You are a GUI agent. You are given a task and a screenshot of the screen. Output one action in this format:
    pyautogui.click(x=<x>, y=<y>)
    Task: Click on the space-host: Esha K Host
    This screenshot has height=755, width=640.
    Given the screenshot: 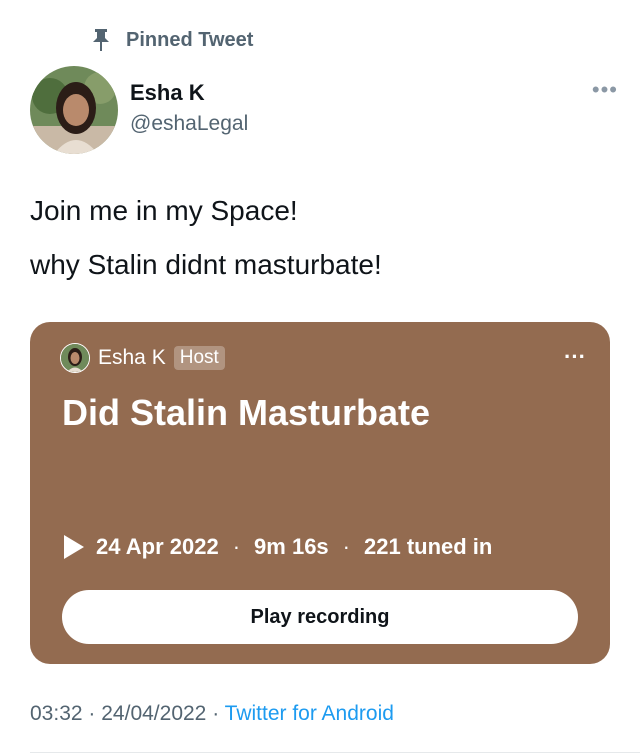 What is the action you would take?
    pyautogui.click(x=142, y=358)
    